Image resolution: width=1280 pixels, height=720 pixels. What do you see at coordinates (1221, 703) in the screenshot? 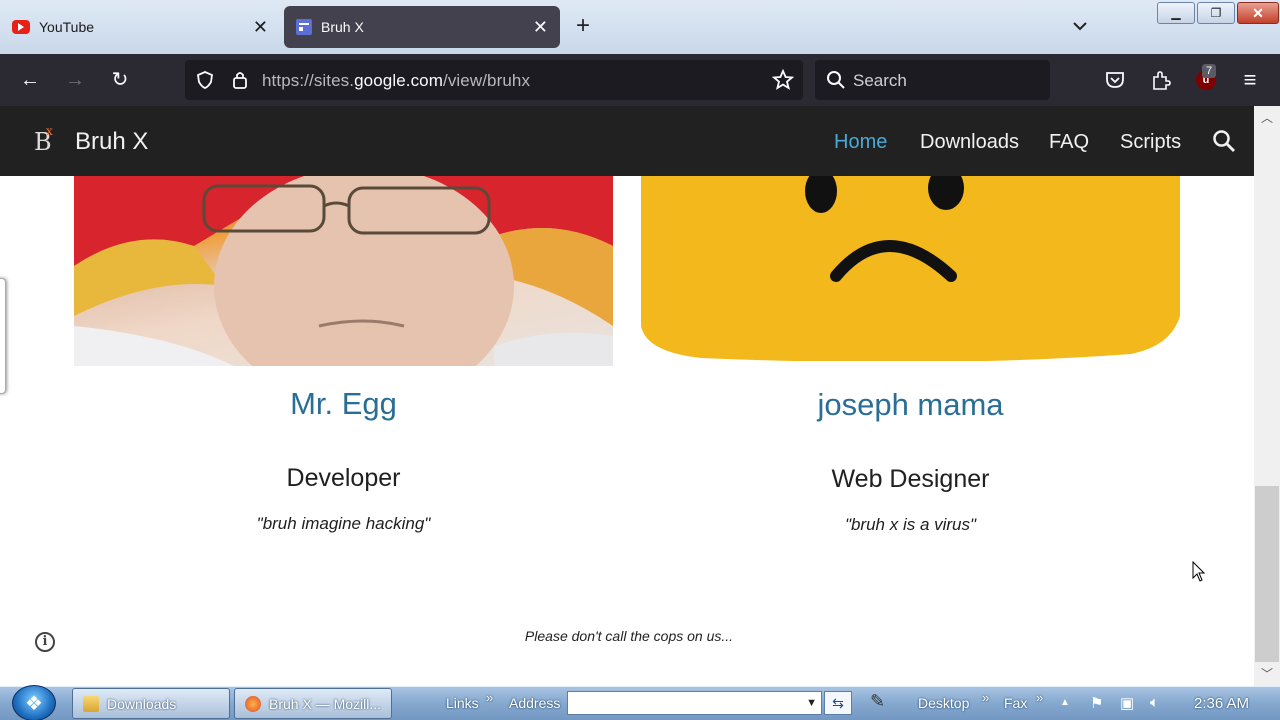
I see `system-clock: 2:36 AM` at bounding box center [1221, 703].